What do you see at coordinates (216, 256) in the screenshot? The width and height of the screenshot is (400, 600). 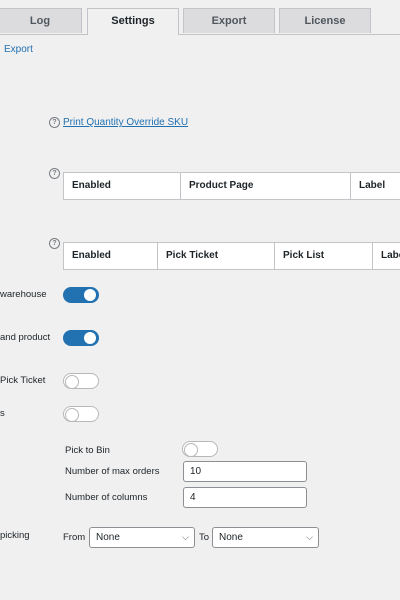 I see `table-header-pick-ticket: Pick Ticket` at bounding box center [216, 256].